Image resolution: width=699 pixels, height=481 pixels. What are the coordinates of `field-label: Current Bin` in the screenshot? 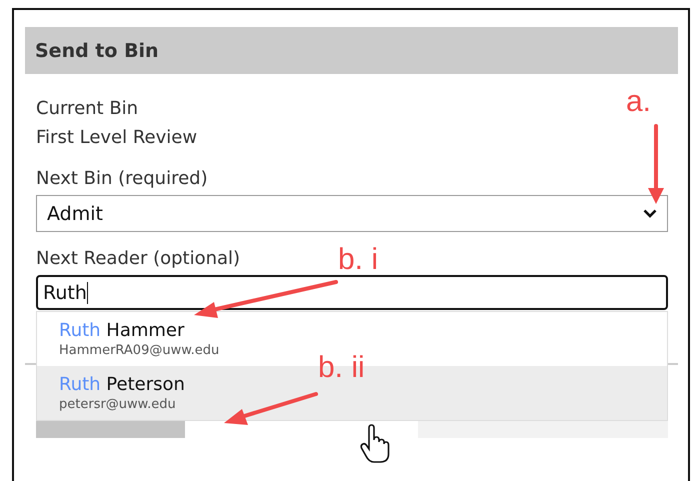 It's located at (87, 109).